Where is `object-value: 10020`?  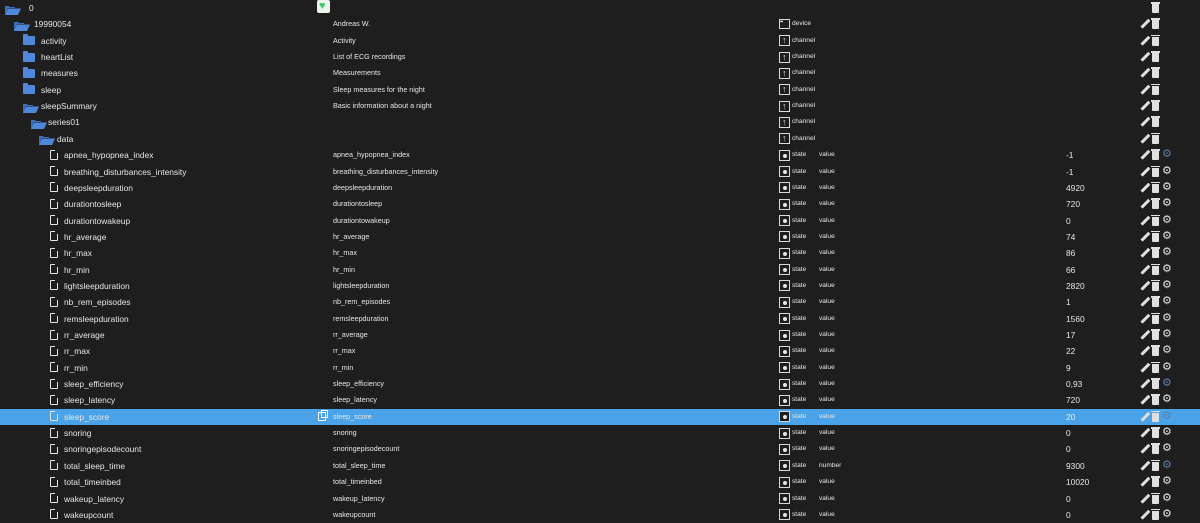 object-value: 10020 is located at coordinates (1077, 482).